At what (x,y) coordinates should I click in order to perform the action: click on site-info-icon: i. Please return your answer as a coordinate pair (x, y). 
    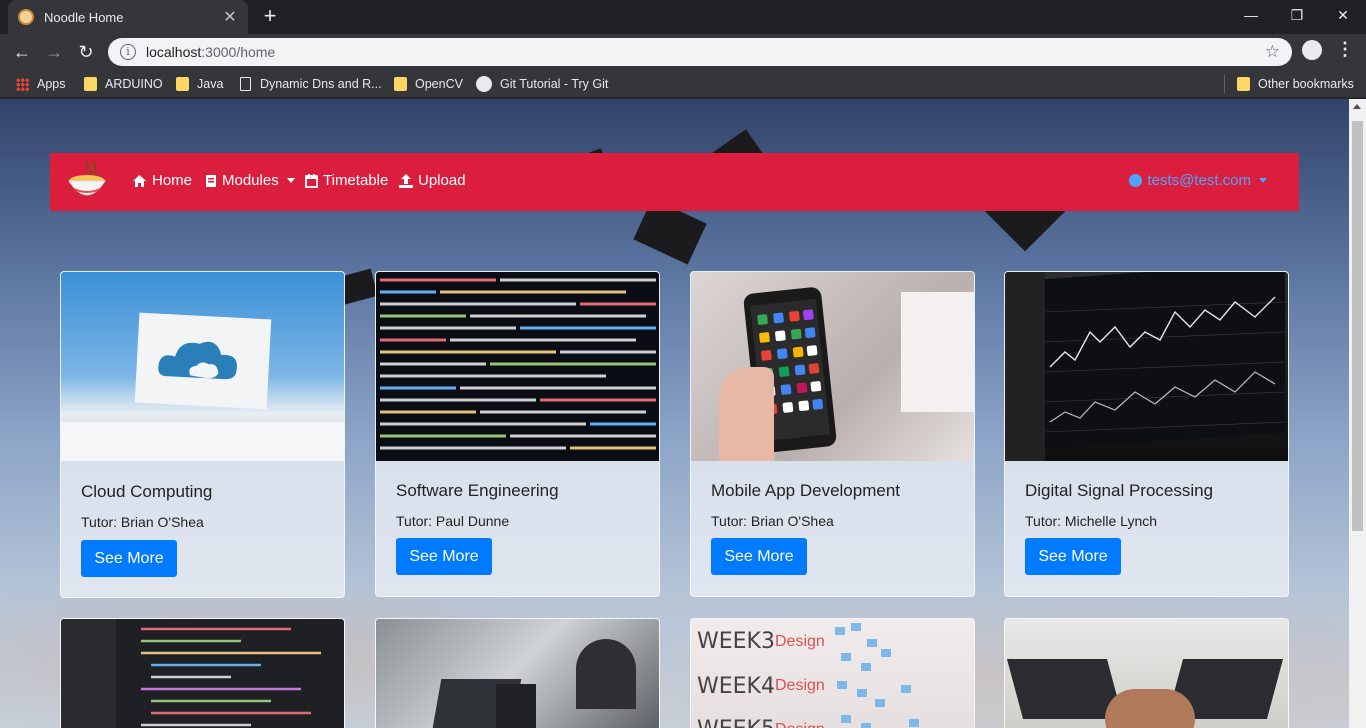
    Looking at the image, I should click on (128, 52).